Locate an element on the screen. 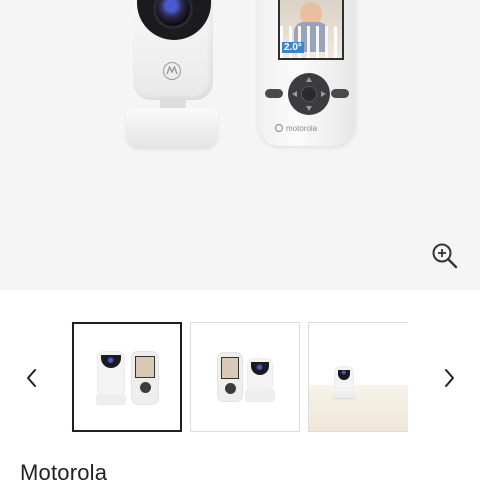 This screenshot has width=480, height=486. temperature-readout: 2.0° is located at coordinates (293, 47).